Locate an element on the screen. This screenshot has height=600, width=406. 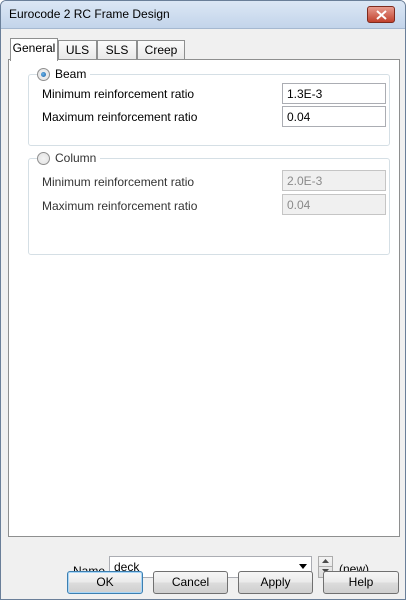
tab-uls-label: ULS is located at coordinates (77, 50).